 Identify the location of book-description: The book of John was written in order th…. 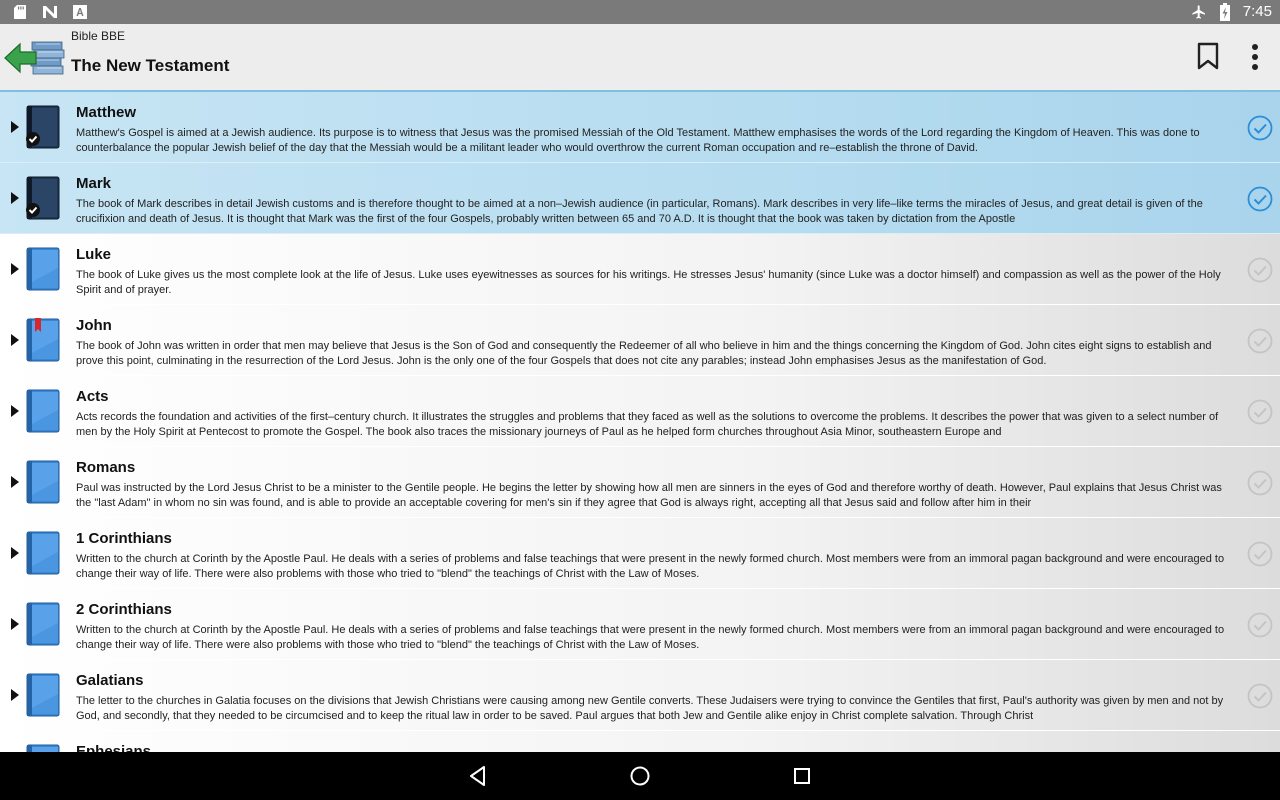
(644, 353).